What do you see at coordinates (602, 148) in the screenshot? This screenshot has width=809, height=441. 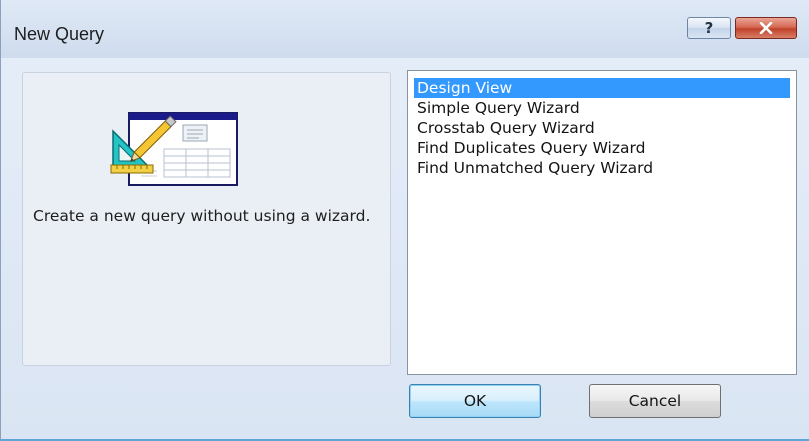 I see `list-item-find-duplicates-query-wizard: Find Duplicates Query Wizard` at bounding box center [602, 148].